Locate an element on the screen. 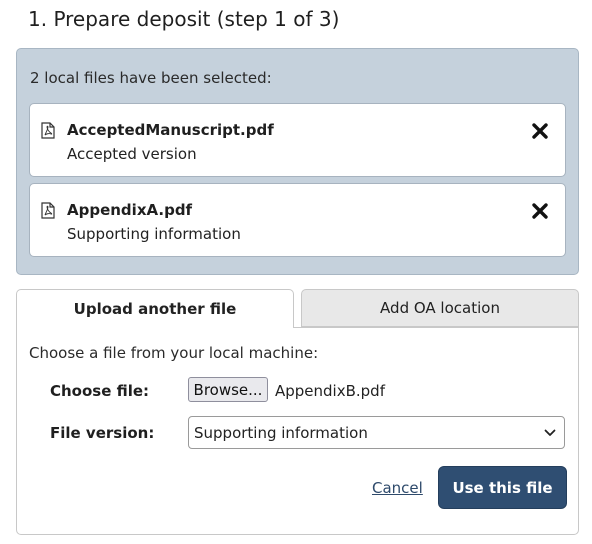 The height and width of the screenshot is (544, 592). file-name: AcceptedManuscript.pdf is located at coordinates (170, 130).